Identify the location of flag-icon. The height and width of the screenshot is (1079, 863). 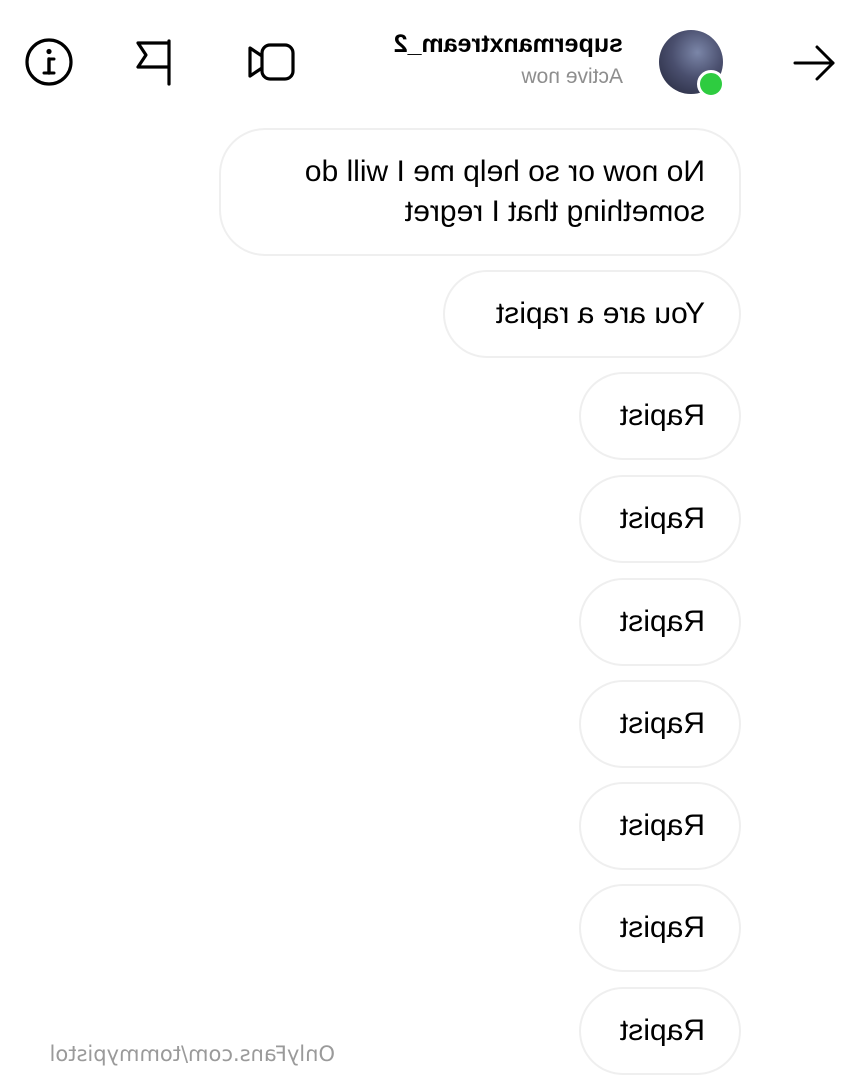
(154, 62).